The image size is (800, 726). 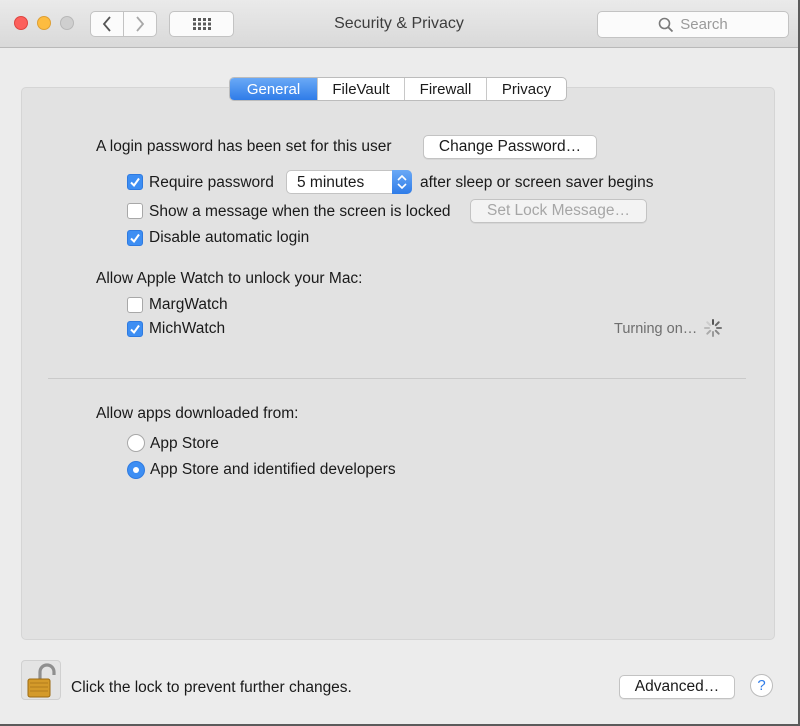 What do you see at coordinates (331, 182) in the screenshot?
I see `interval-value: 5 minutes` at bounding box center [331, 182].